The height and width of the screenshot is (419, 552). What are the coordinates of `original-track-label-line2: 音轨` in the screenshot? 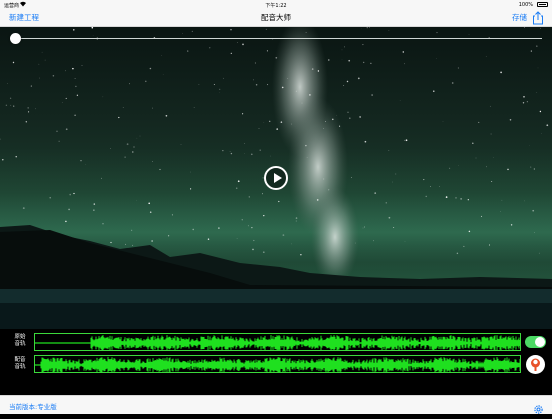 It's located at (20, 344).